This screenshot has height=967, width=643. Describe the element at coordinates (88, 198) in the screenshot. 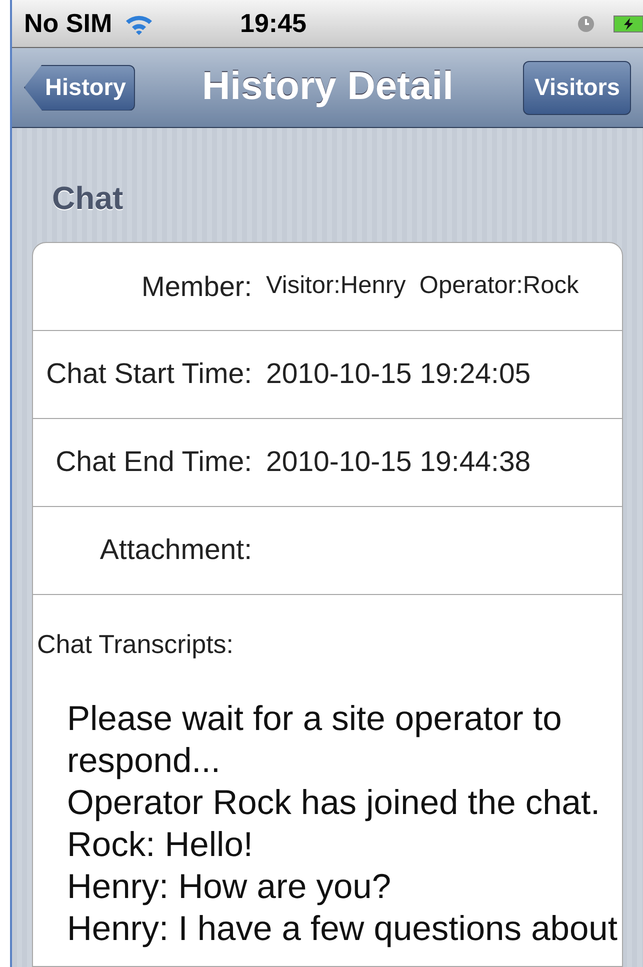

I see `section-header: Chat` at that location.